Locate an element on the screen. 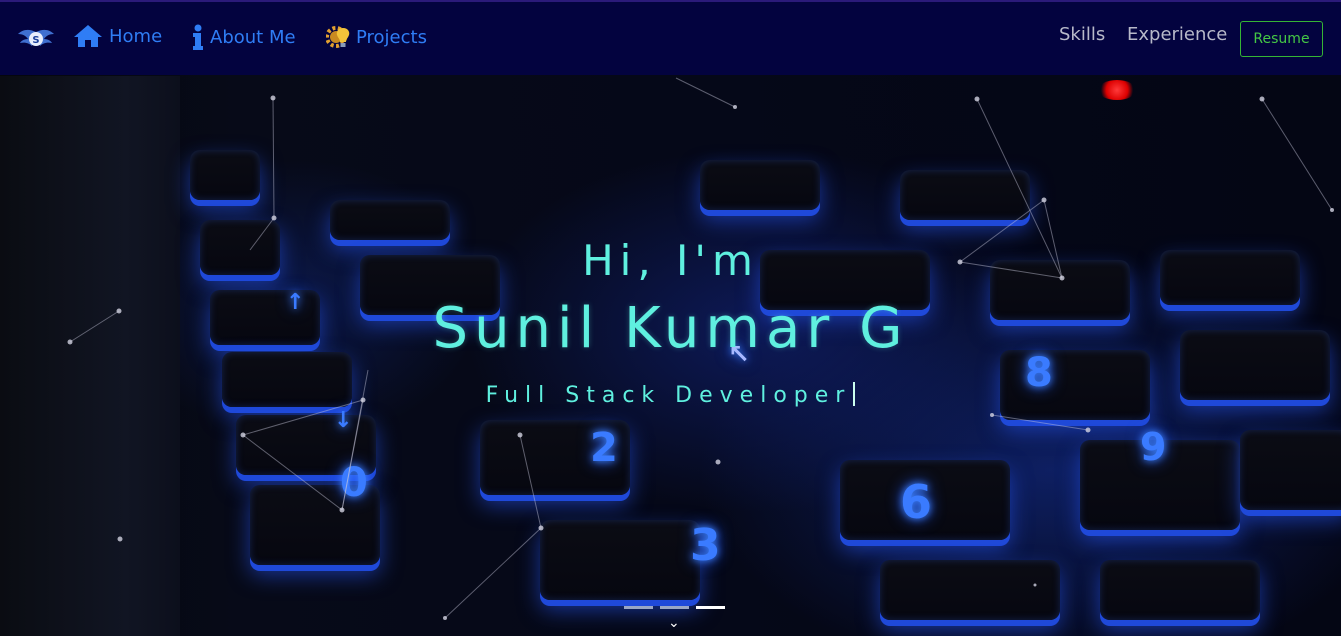 The width and height of the screenshot is (1341, 636). nav-projects: Projects is located at coordinates (376, 37).